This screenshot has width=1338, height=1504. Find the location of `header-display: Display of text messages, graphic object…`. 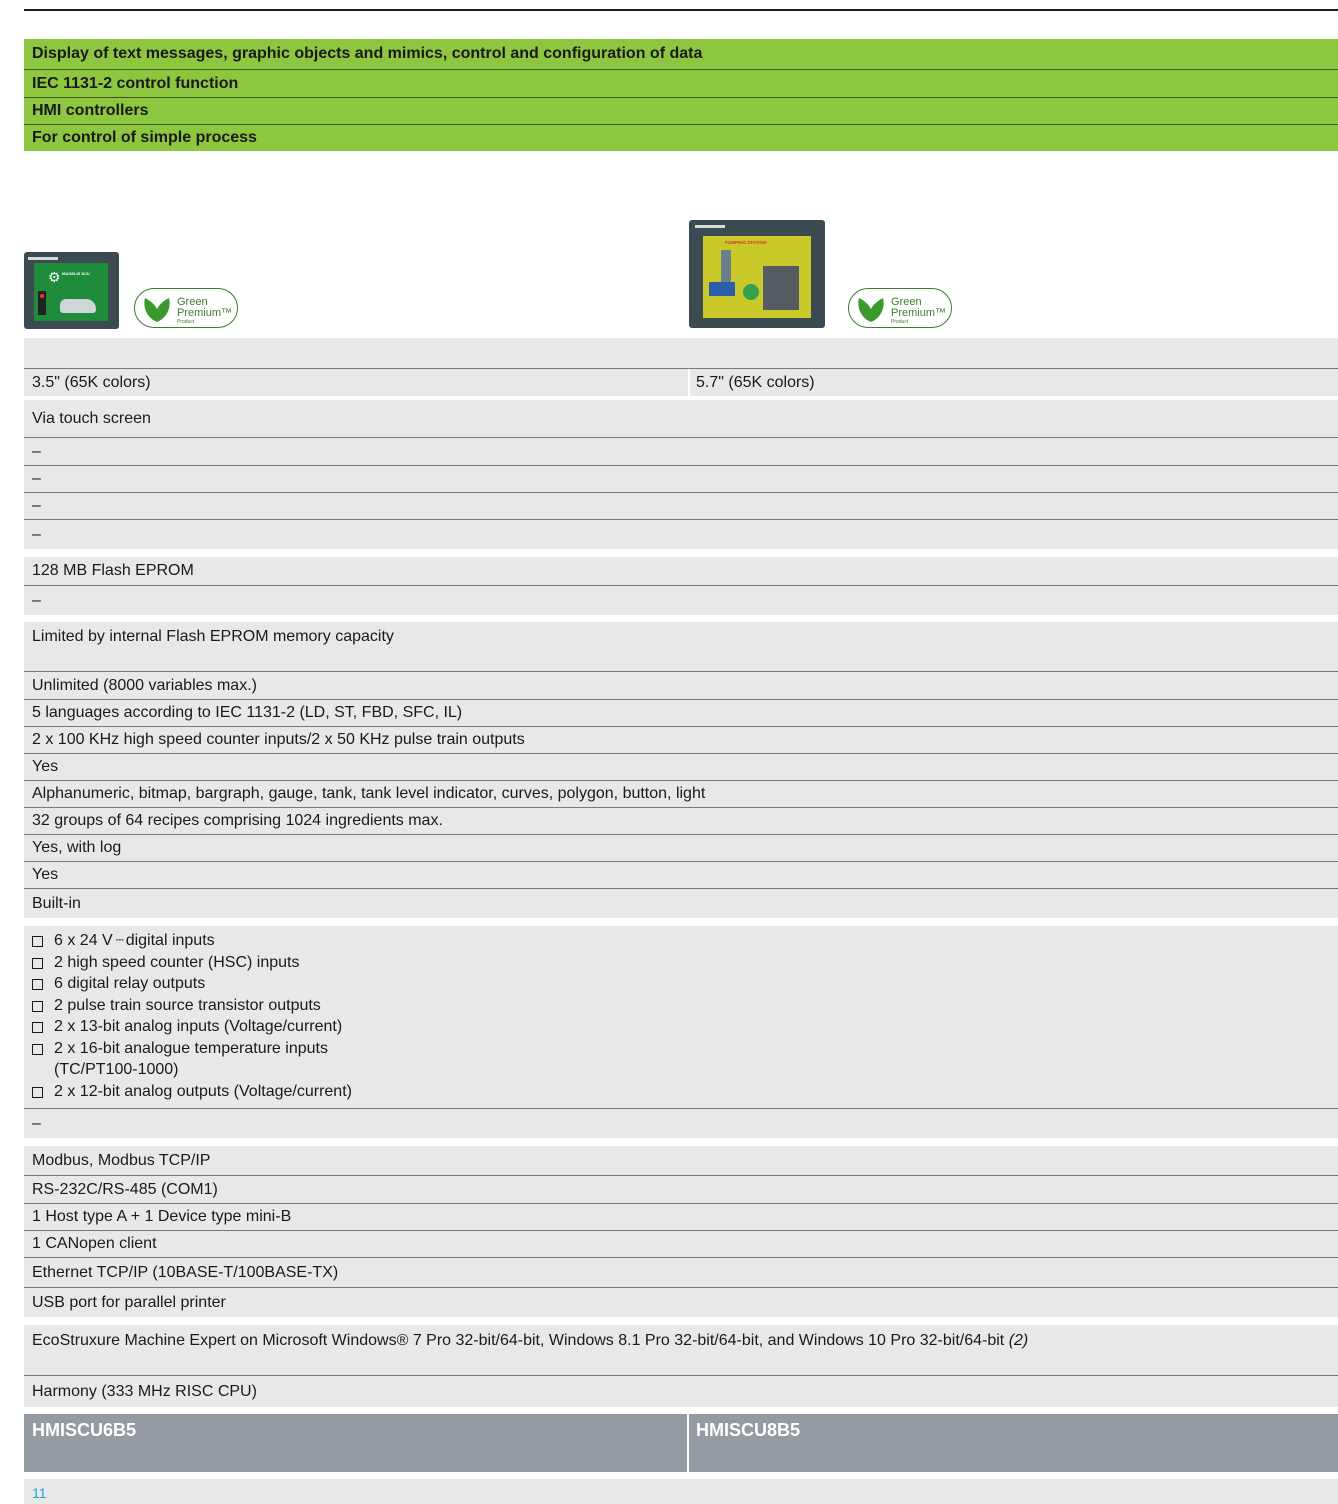

header-display: Display of text messages, graphic object… is located at coordinates (681, 54).